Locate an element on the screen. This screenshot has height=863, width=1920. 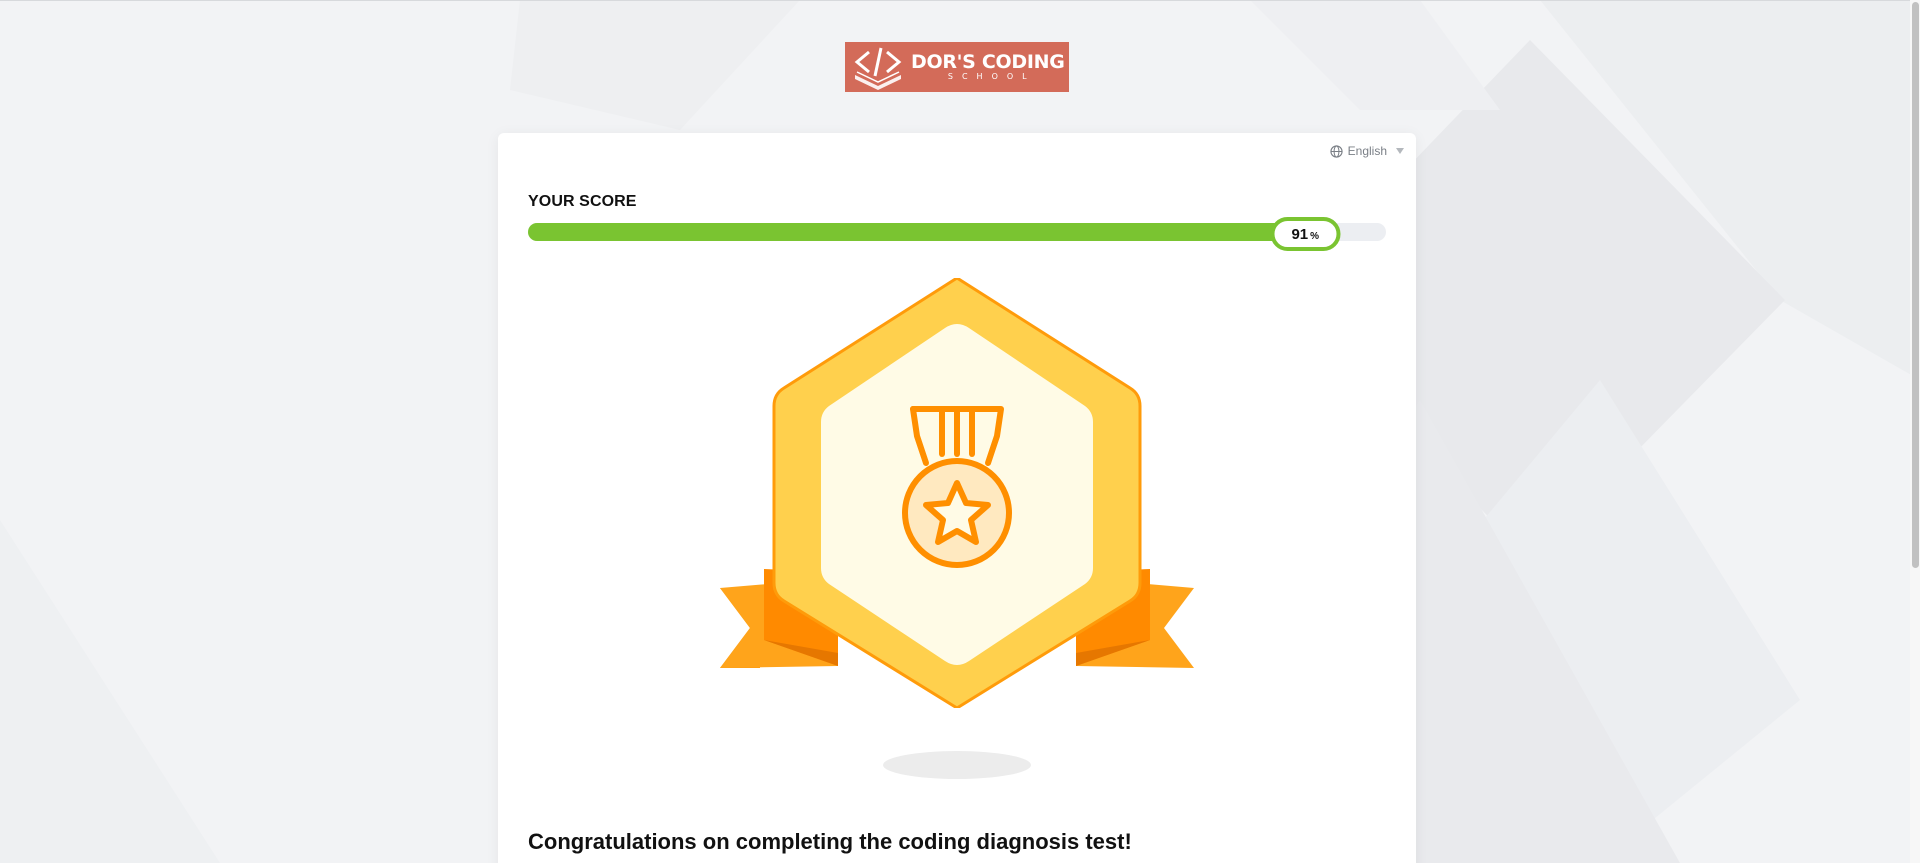
score-badge: 91 % is located at coordinates (1305, 234).